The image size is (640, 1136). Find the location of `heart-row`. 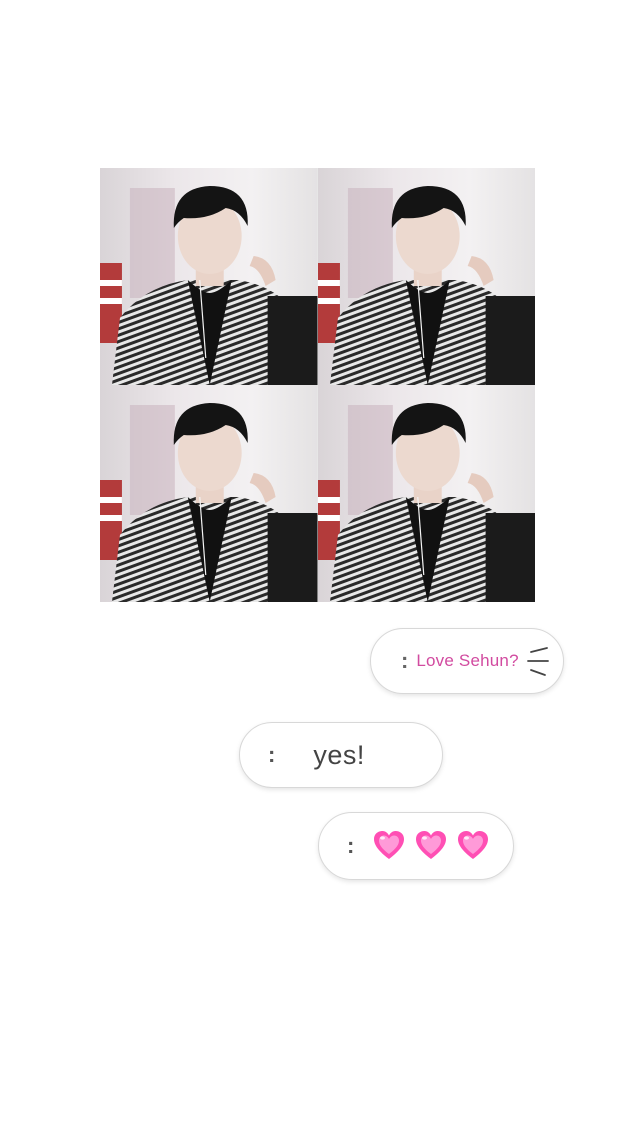

heart-row is located at coordinates (431, 846).